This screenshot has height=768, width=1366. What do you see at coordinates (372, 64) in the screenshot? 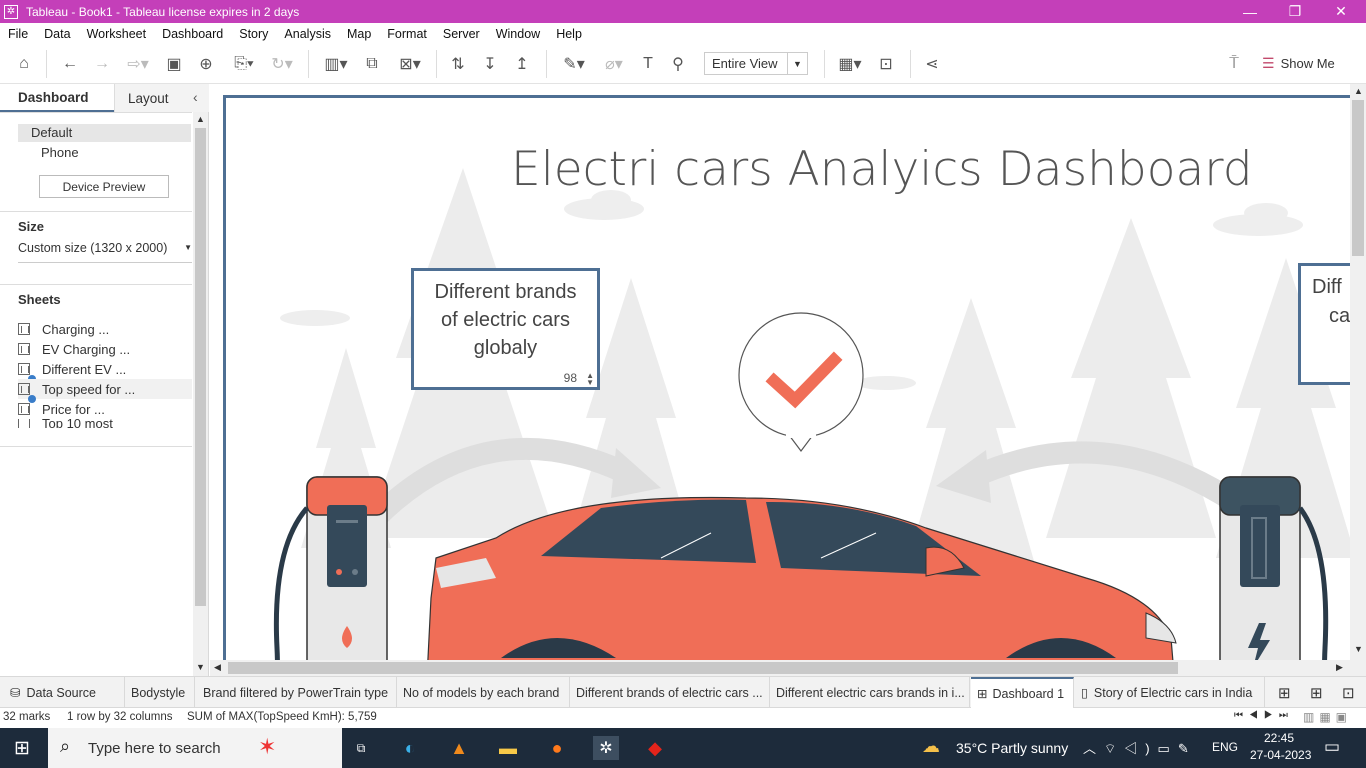
I see `duplicate-icon: ⧉` at bounding box center [372, 64].